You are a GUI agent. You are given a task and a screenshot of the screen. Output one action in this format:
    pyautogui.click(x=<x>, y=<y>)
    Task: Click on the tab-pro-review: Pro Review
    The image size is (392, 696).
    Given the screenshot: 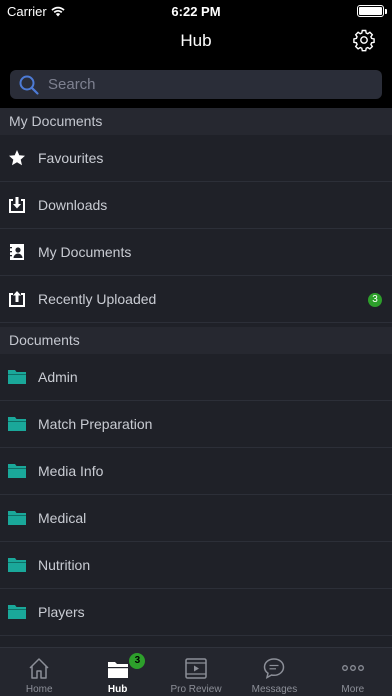 What is the action you would take?
    pyautogui.click(x=196, y=672)
    